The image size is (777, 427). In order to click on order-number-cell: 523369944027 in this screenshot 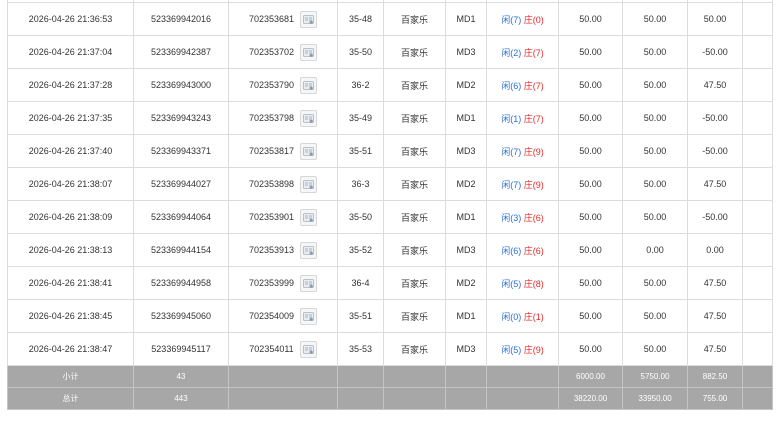, I will do `click(181, 184)`.